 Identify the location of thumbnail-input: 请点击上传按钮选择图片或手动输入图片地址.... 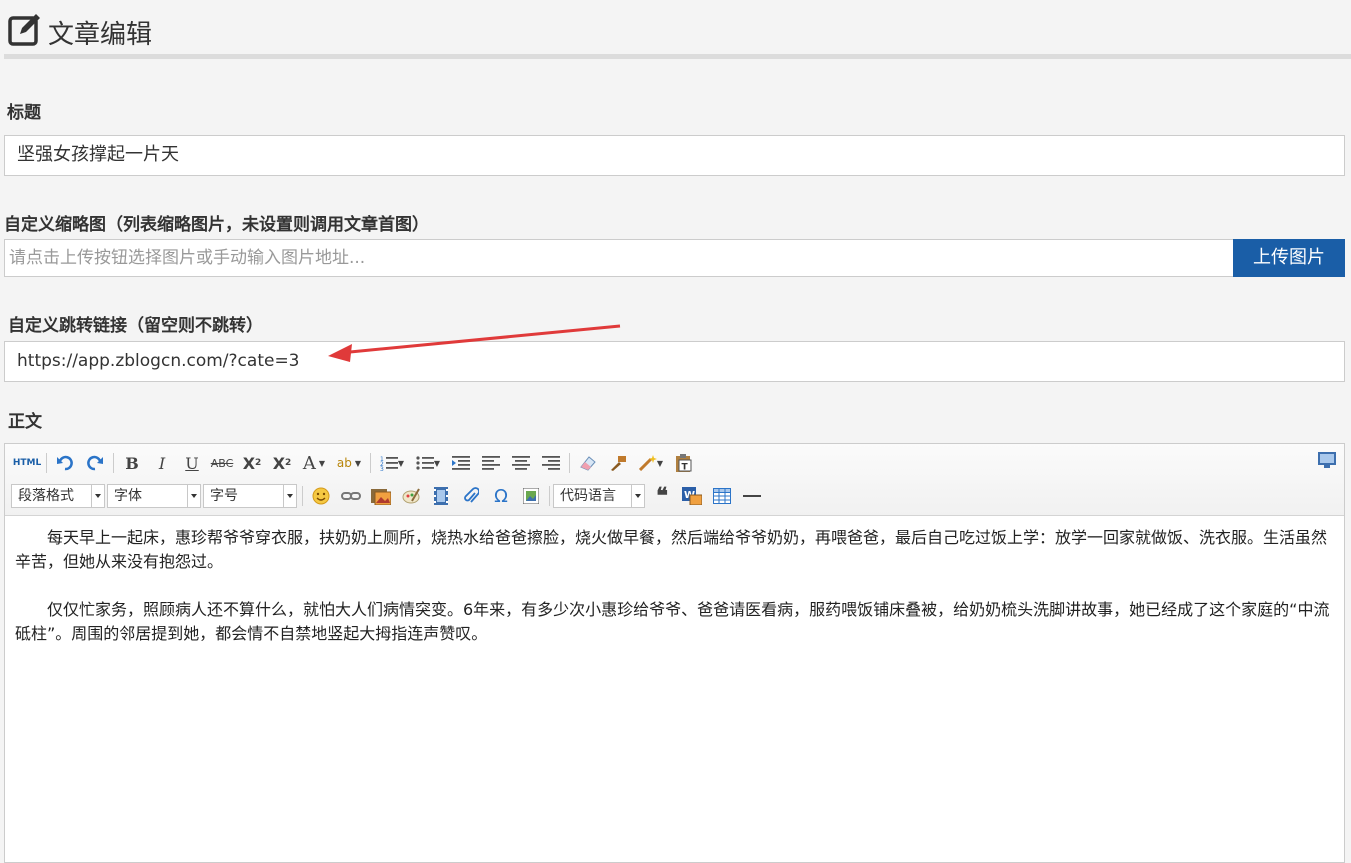
(619, 258).